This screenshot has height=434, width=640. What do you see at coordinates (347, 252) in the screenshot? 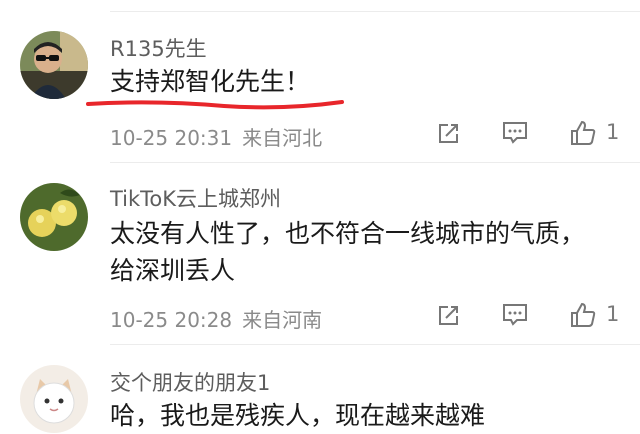
I see `comment-content: 太没有人性了，也不符合一线城市的气质， 给深圳丢人` at bounding box center [347, 252].